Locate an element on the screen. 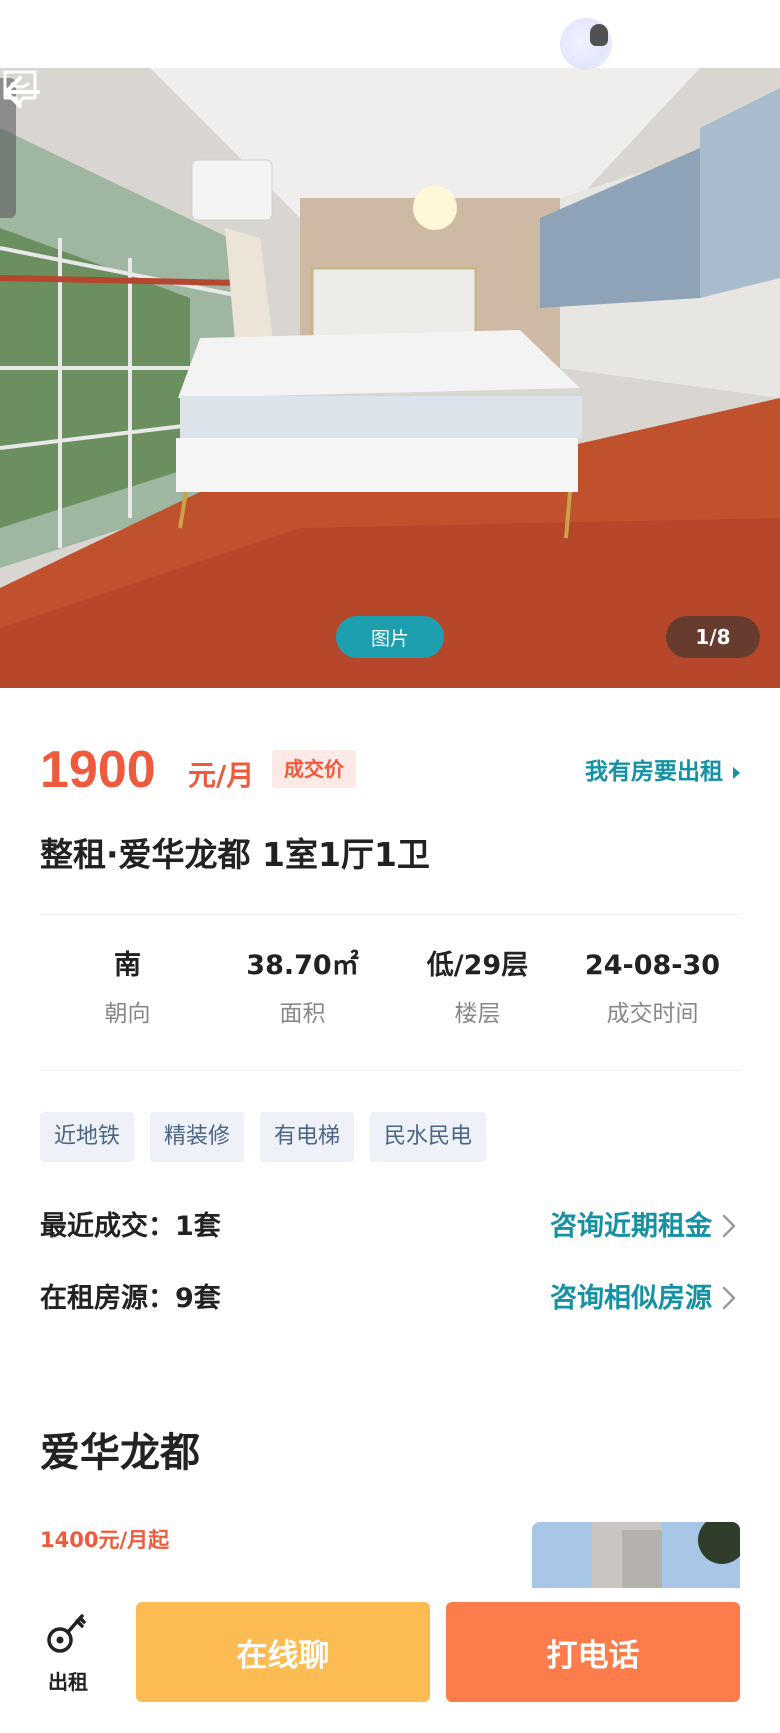 The image size is (780, 1733). spec-label: 朝向 is located at coordinates (127, 1014).